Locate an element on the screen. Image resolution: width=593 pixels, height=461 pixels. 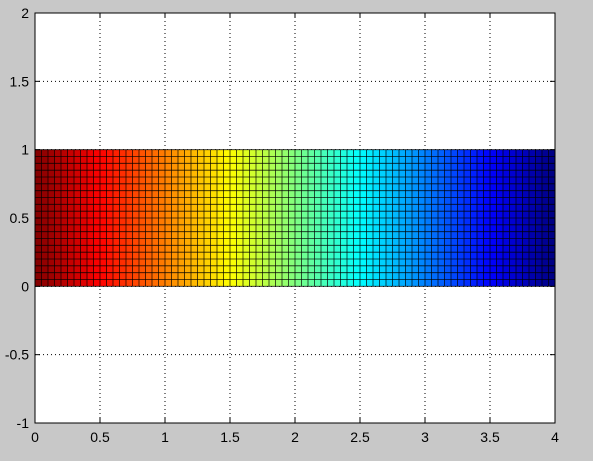
y-tick-label: -1 is located at coordinates (23, 423).